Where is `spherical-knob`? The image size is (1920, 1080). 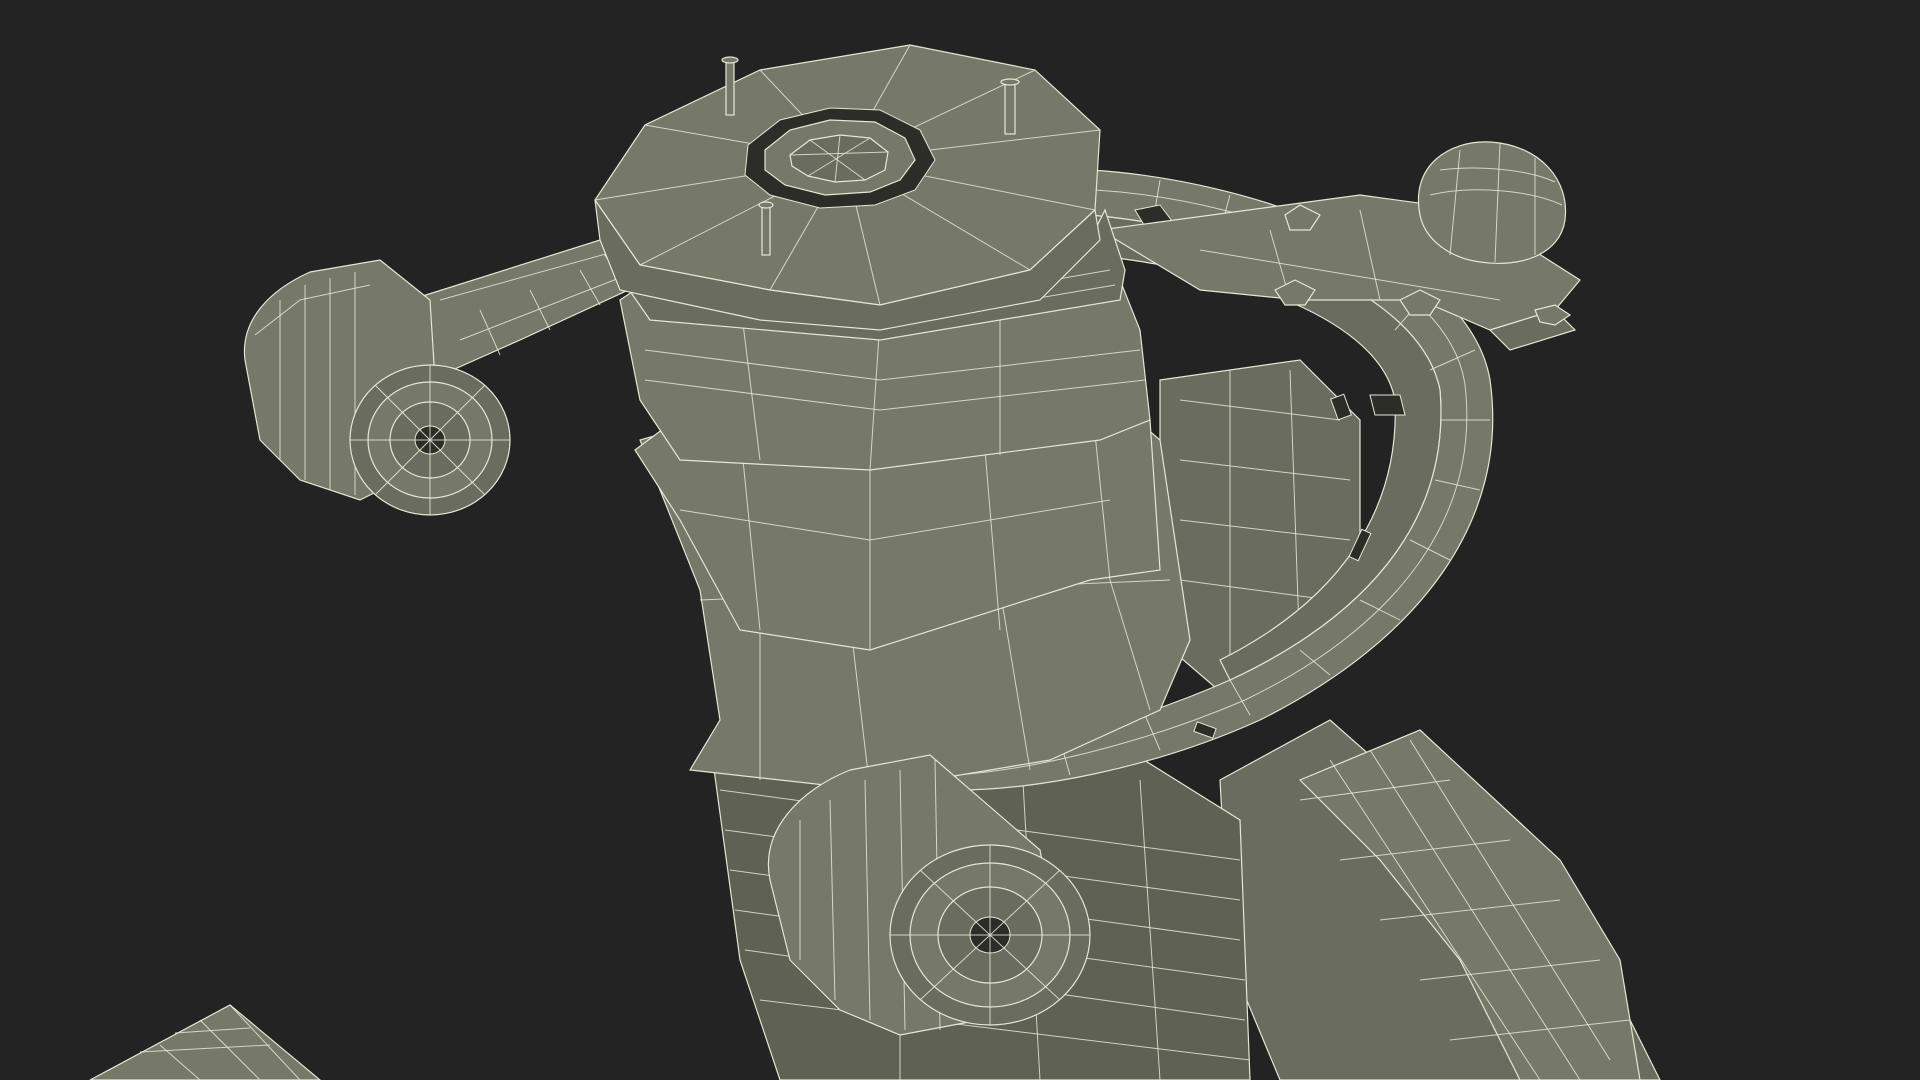 spherical-knob is located at coordinates (1492, 202).